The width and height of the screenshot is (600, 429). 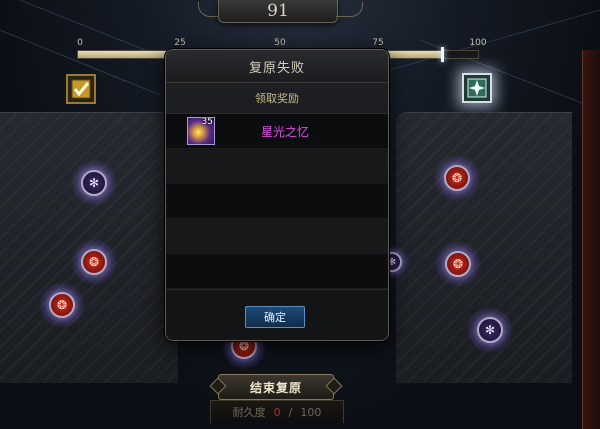 I want to click on glowing-star-chest-icon, so click(x=477, y=88).